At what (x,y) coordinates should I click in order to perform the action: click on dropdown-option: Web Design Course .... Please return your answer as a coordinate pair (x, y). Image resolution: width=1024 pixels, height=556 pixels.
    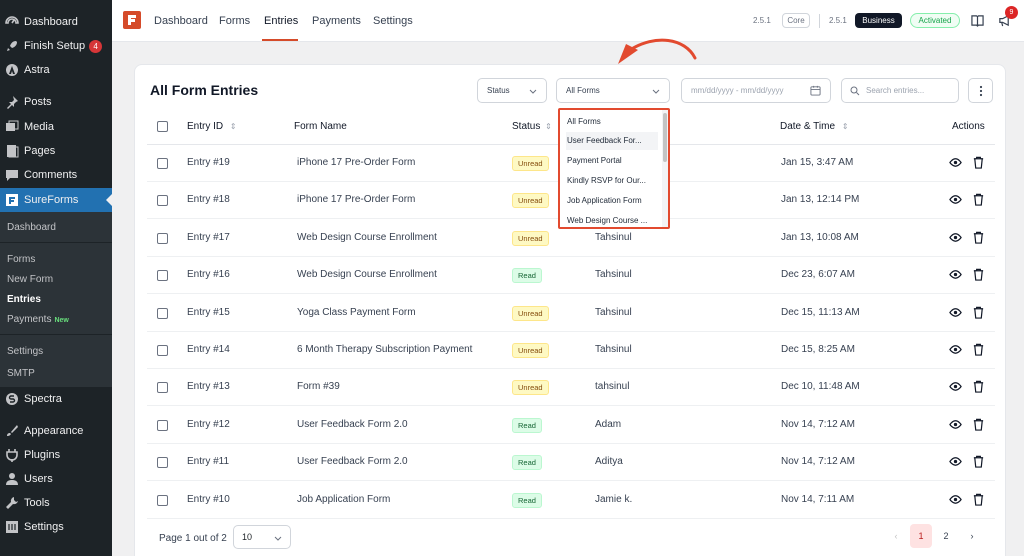
    Looking at the image, I should click on (612, 220).